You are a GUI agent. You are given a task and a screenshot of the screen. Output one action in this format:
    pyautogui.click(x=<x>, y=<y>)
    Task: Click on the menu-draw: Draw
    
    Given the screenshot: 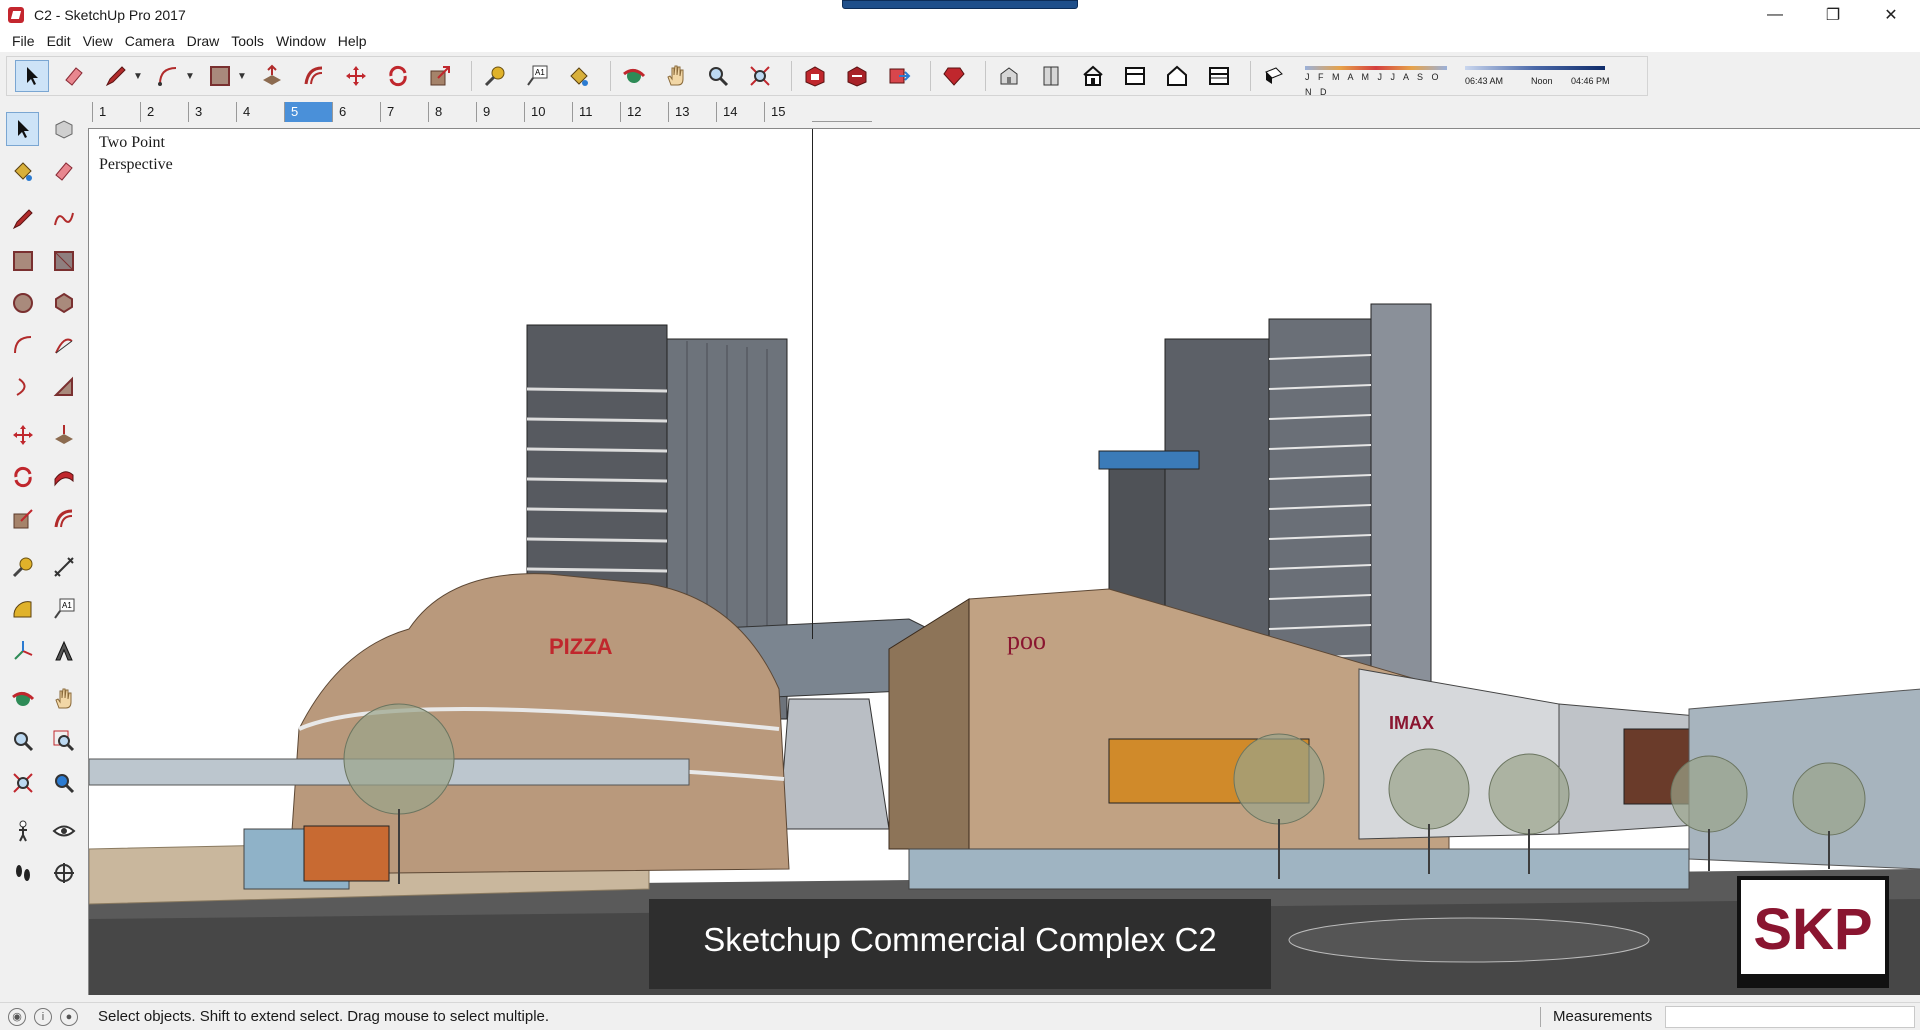 What is the action you would take?
    pyautogui.click(x=203, y=41)
    